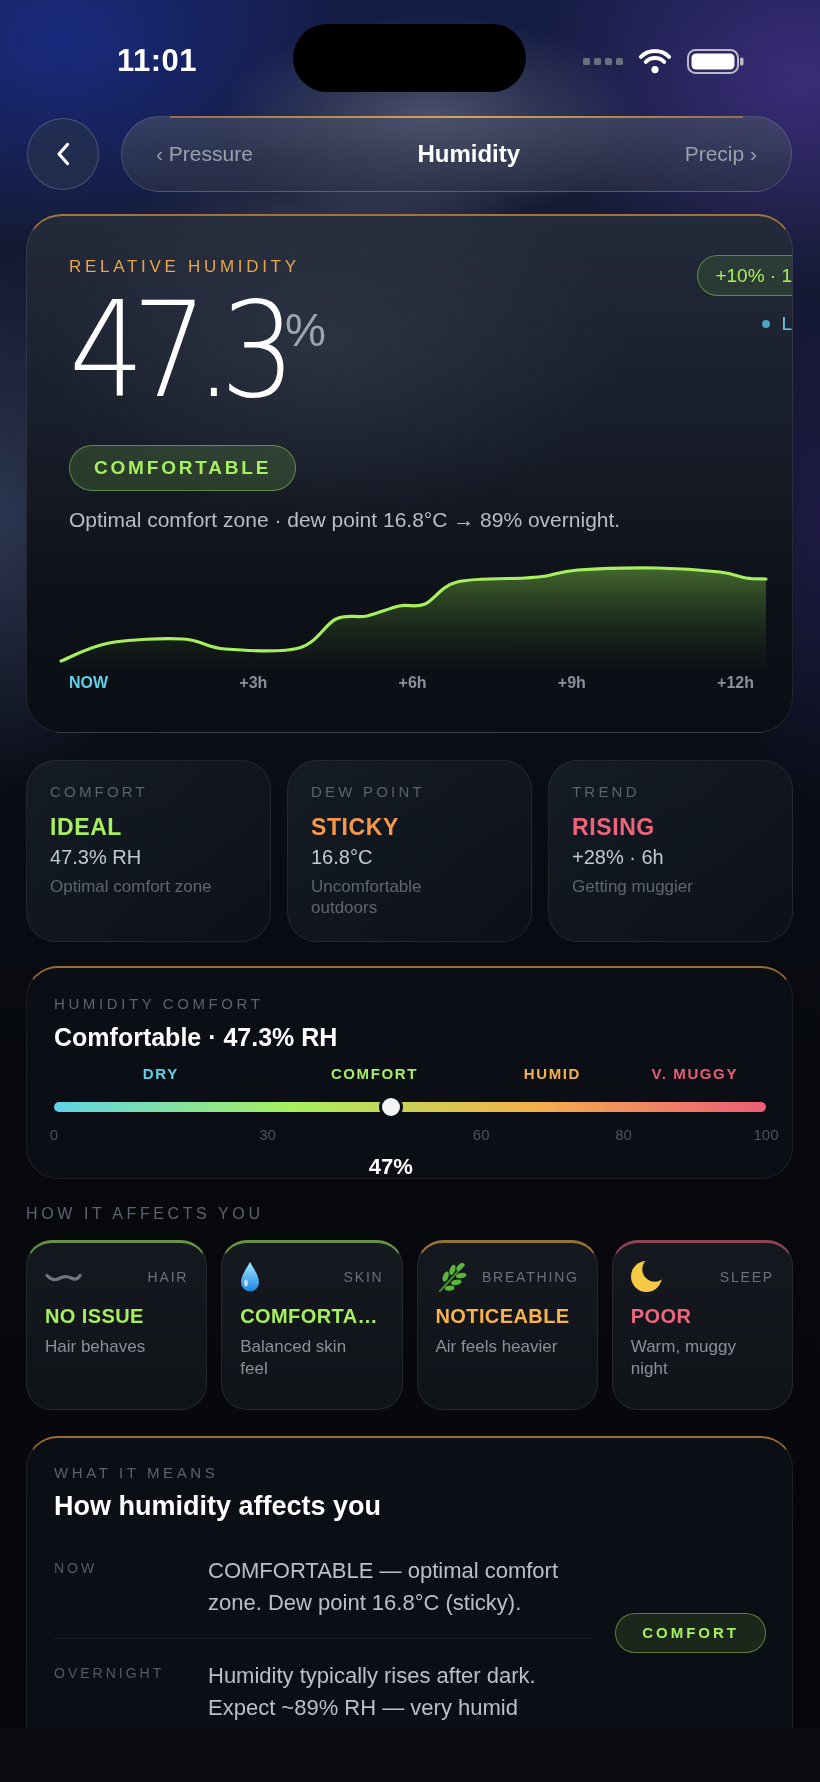 This screenshot has width=820, height=1782. Describe the element at coordinates (204, 154) in the screenshot. I see `nav-tab: ‹ Pressure` at that location.